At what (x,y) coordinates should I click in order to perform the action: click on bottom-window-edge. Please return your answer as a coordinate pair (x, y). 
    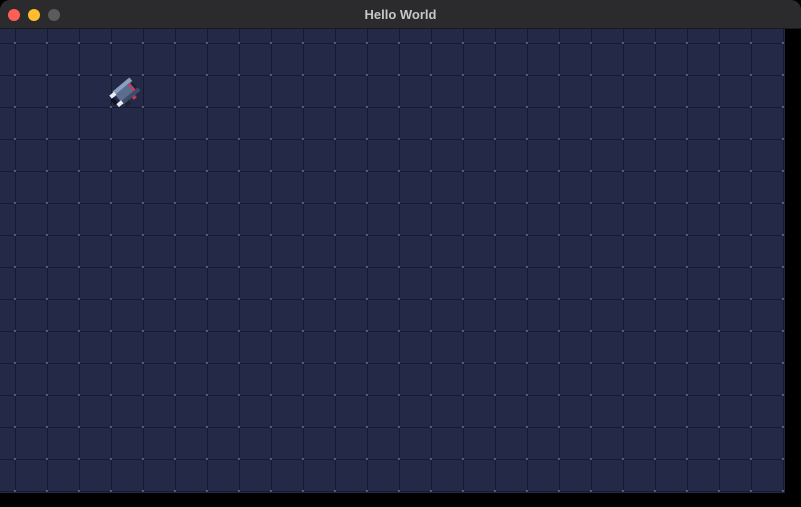
    Looking at the image, I should click on (400, 500).